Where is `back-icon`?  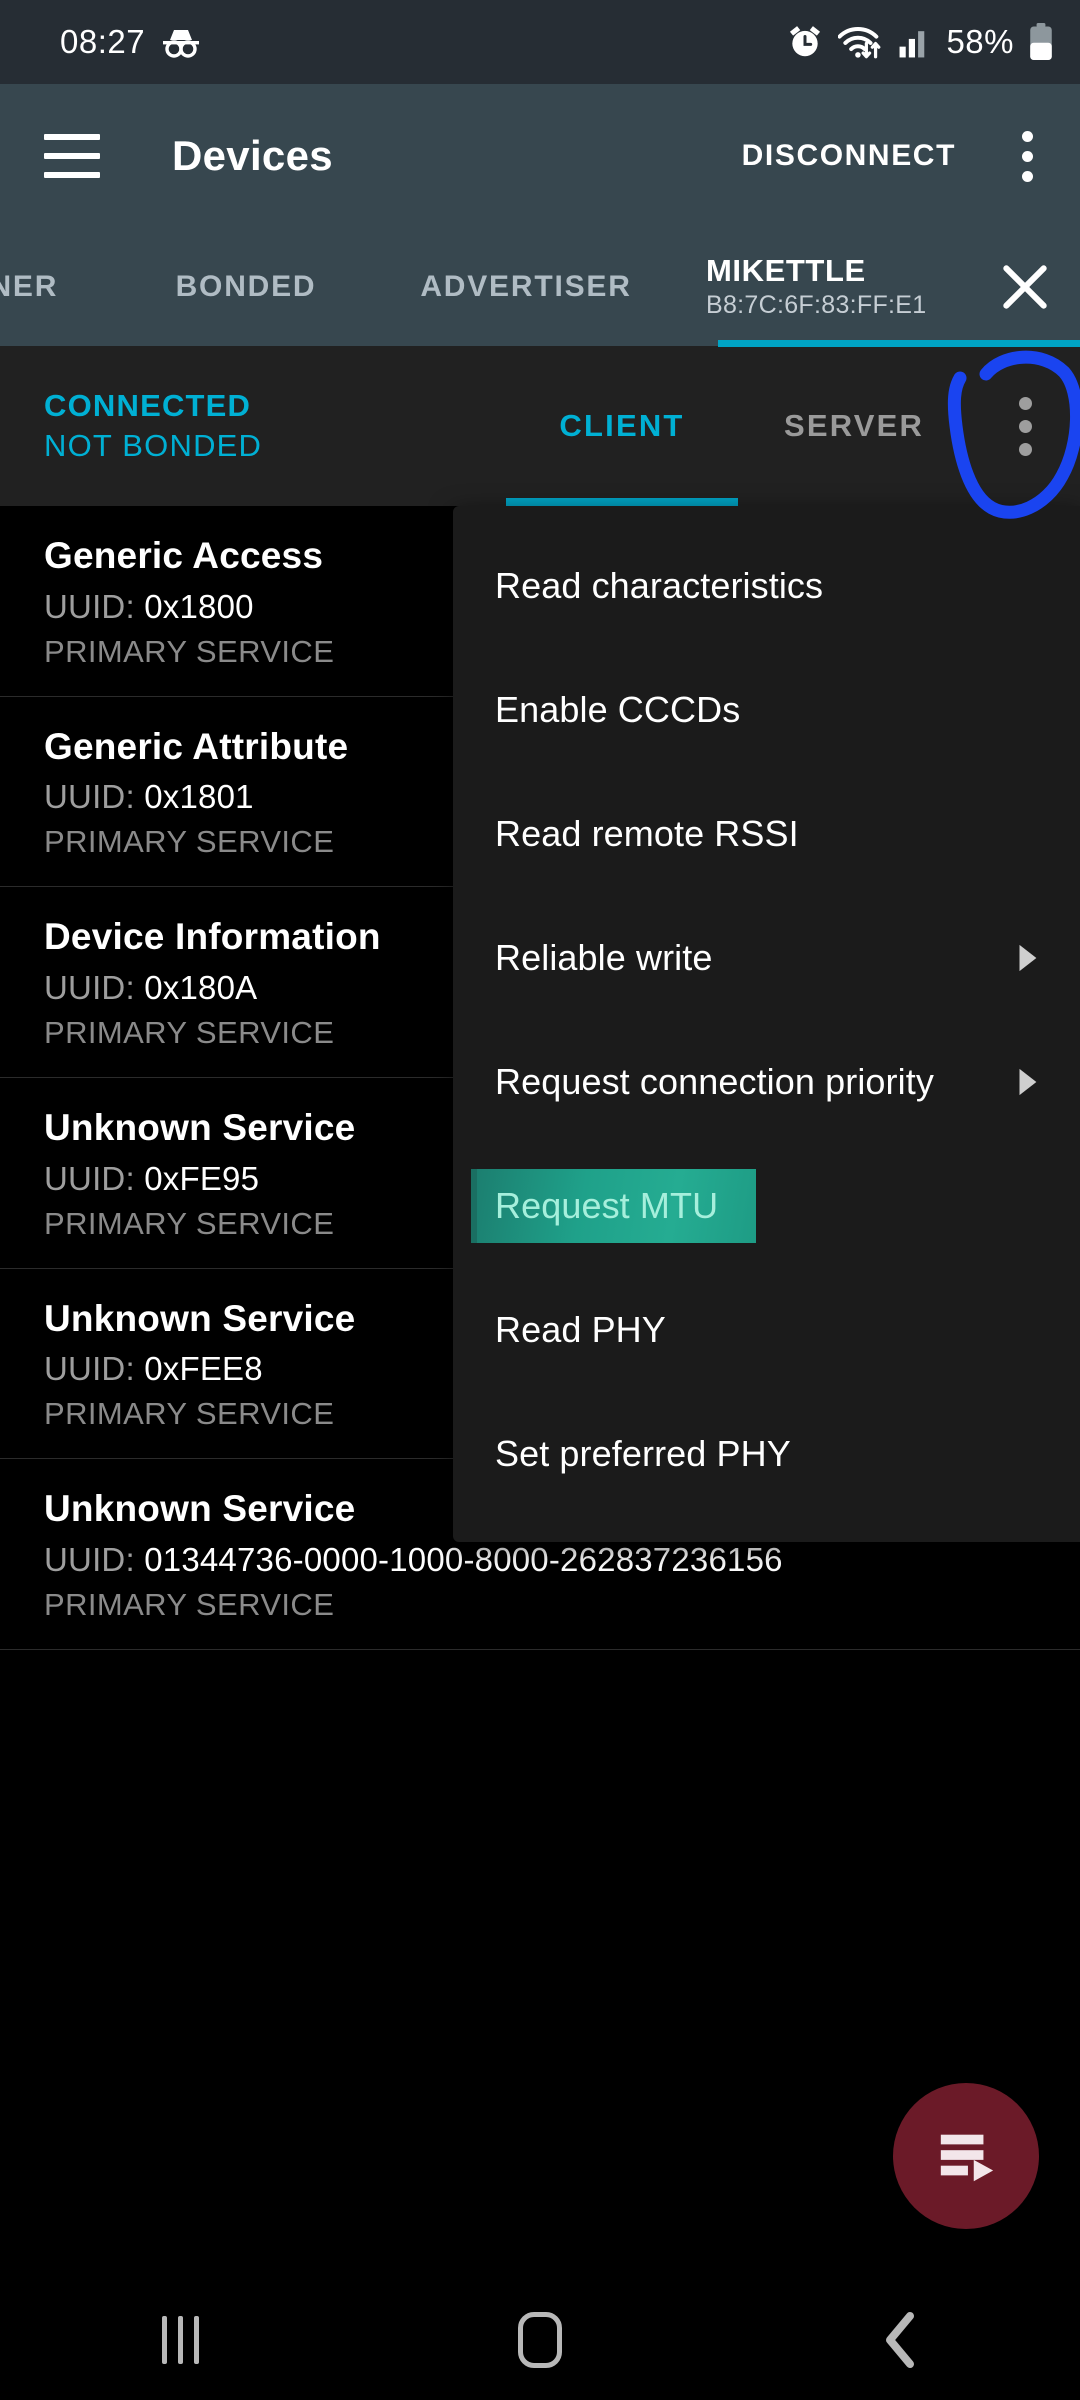 back-icon is located at coordinates (900, 2340).